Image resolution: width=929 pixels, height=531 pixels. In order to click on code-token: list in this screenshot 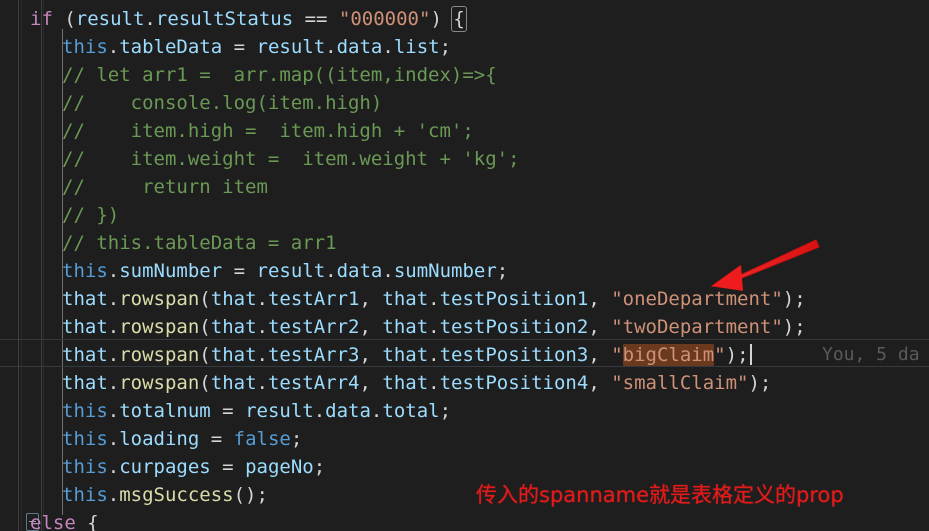, I will do `click(416, 47)`.